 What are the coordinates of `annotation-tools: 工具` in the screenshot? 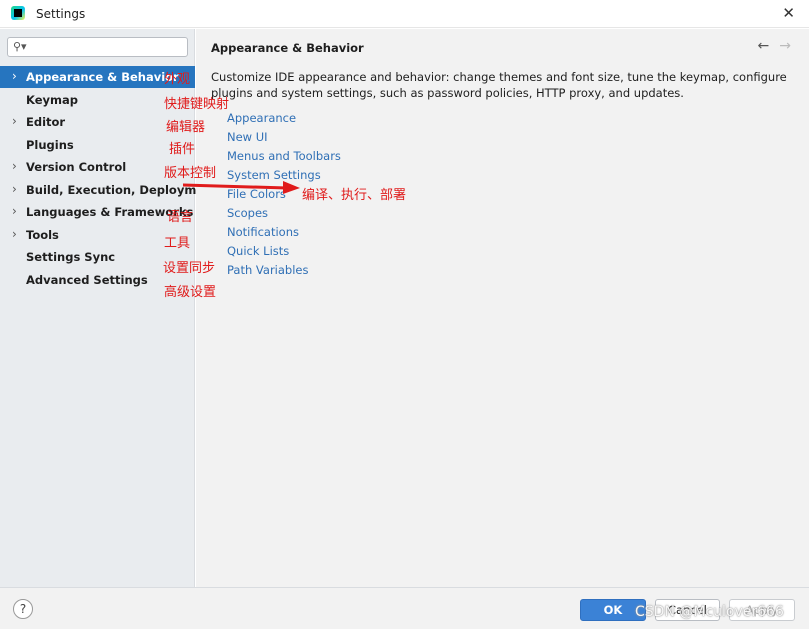 It's located at (177, 243).